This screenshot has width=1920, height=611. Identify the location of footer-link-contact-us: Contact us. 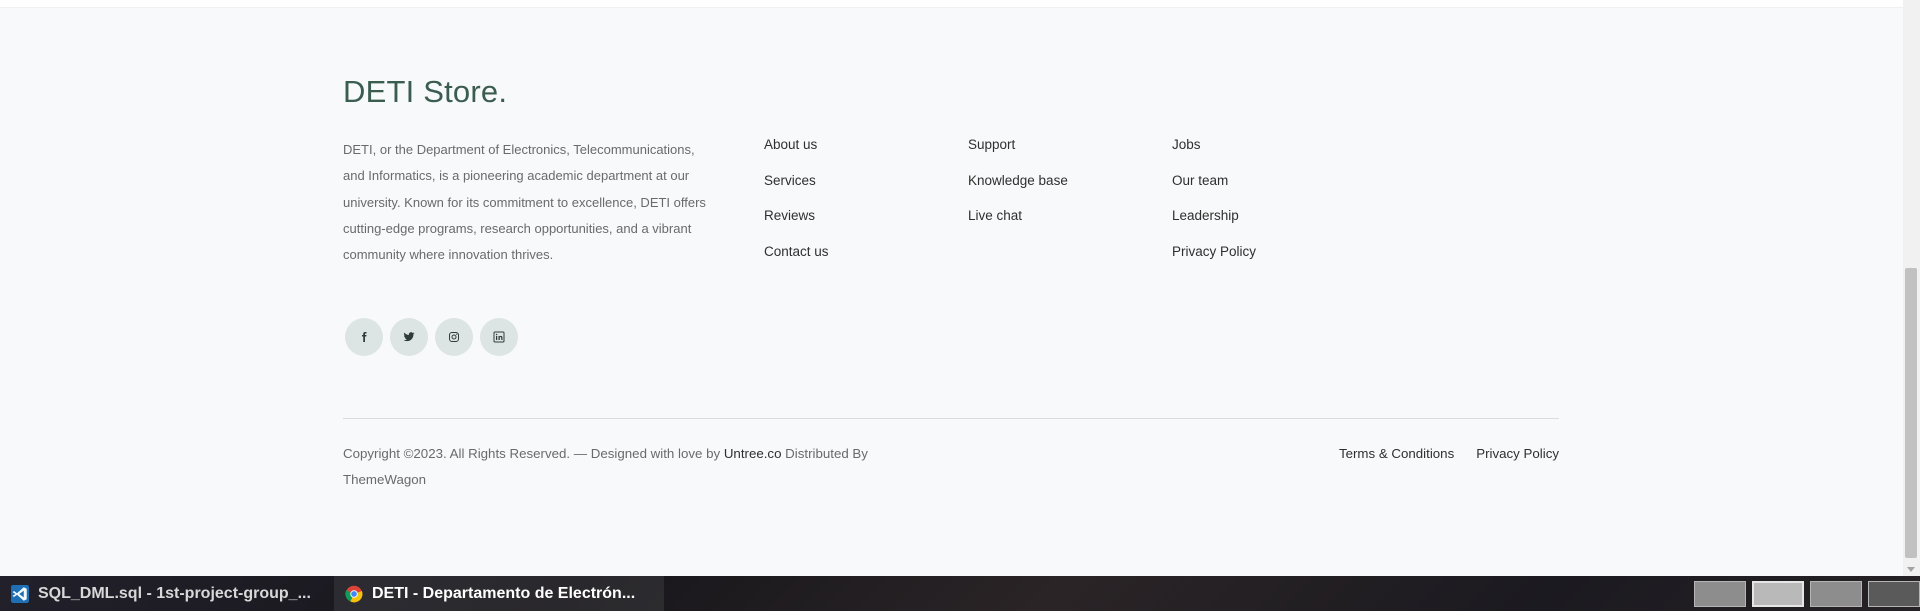
(796, 259).